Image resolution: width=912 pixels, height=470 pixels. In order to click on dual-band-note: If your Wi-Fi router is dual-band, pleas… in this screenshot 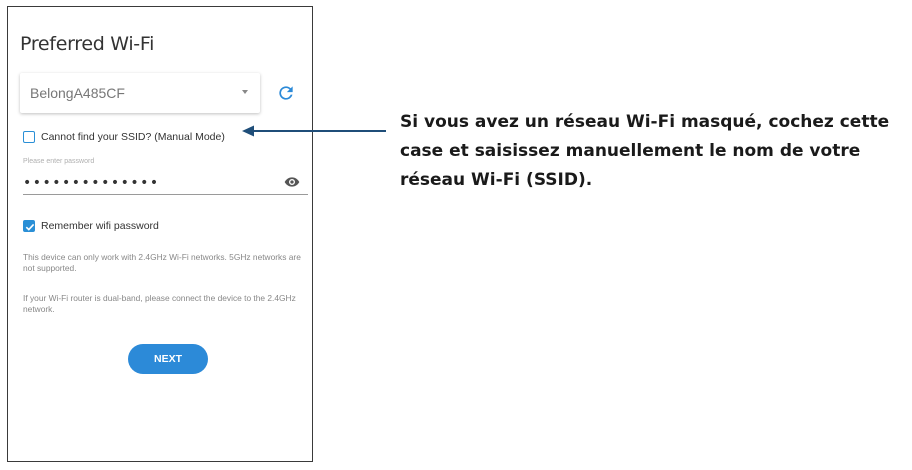, I will do `click(159, 303)`.